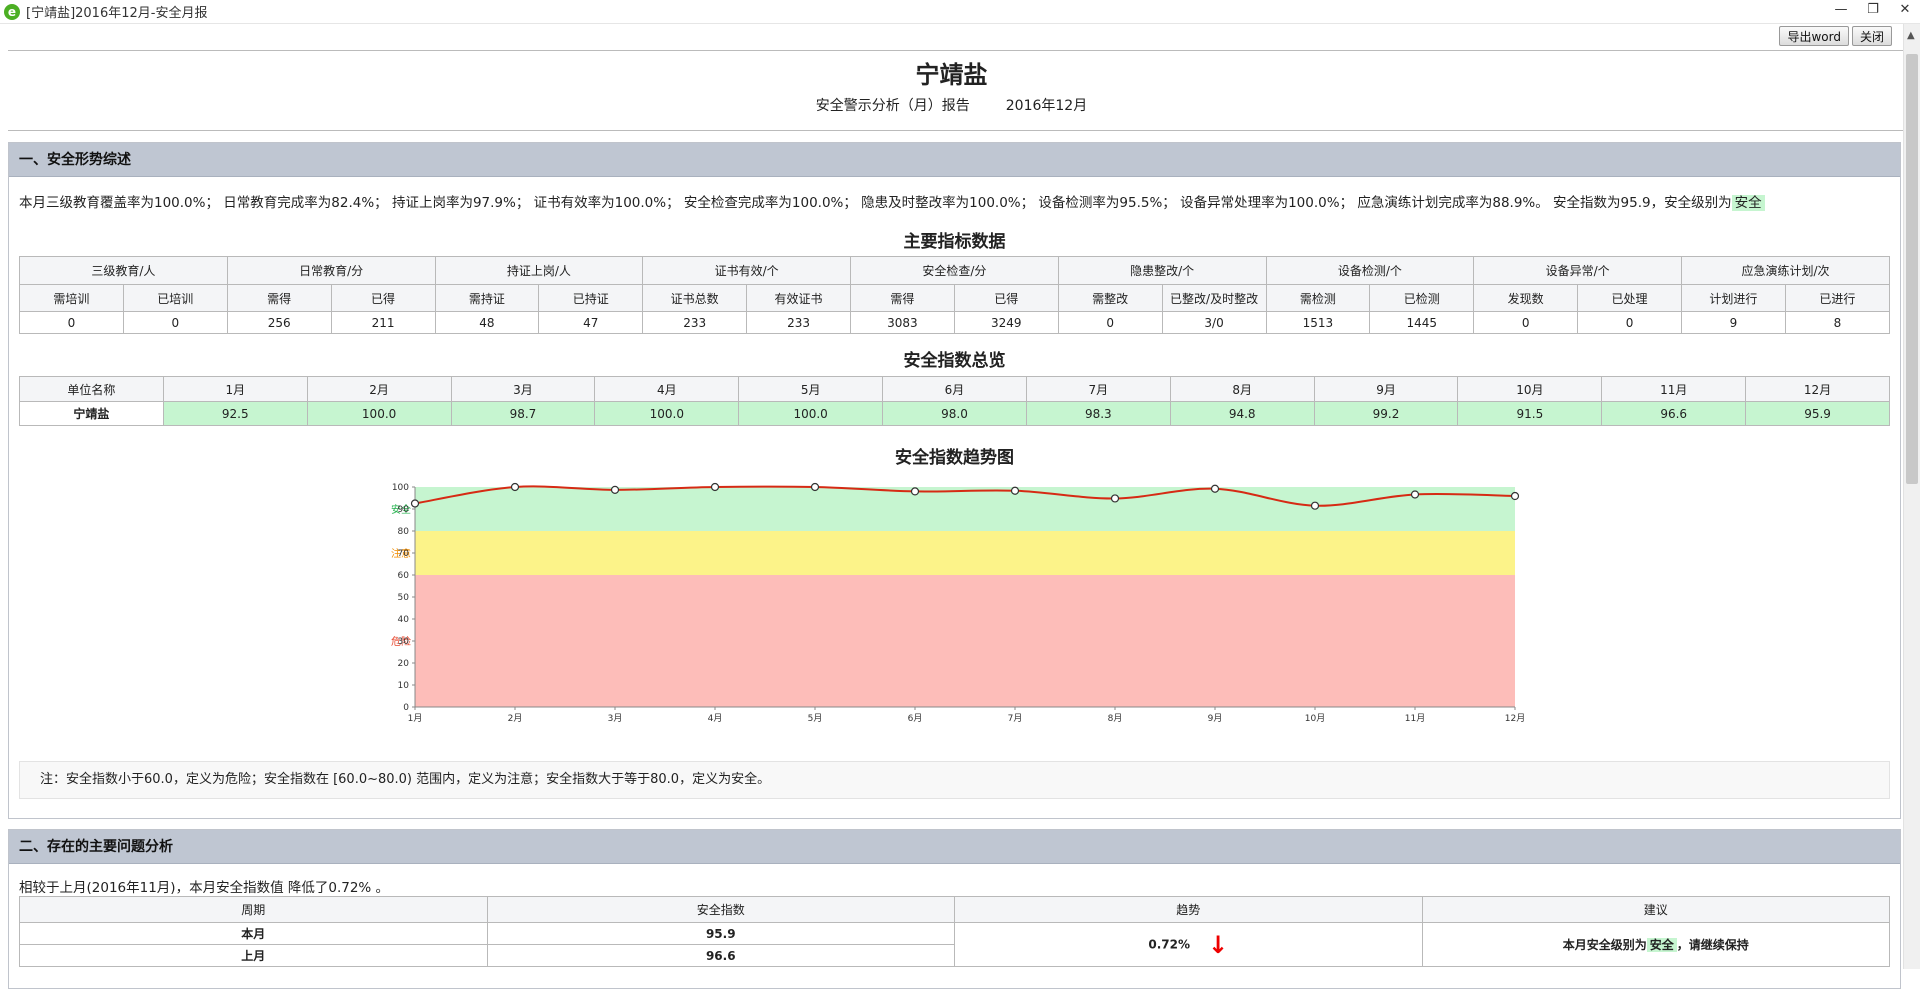 The width and height of the screenshot is (1920, 989). Describe the element at coordinates (1046, 106) in the screenshot. I see `report-period: 2016年12月` at that location.